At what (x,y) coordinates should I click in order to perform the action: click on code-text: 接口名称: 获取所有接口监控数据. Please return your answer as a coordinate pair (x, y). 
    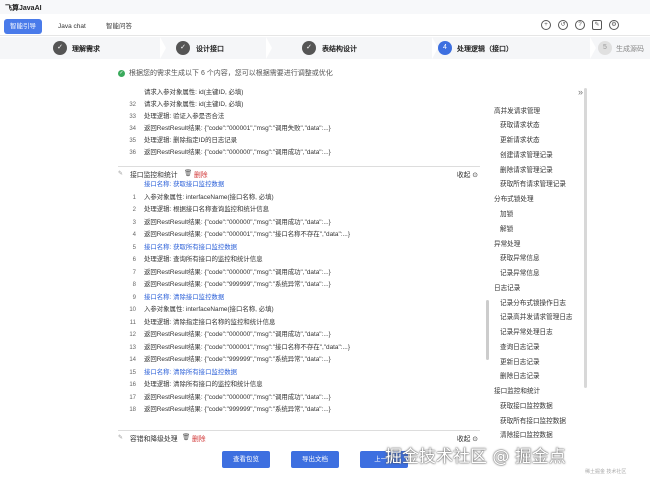
    Looking at the image, I should click on (191, 247).